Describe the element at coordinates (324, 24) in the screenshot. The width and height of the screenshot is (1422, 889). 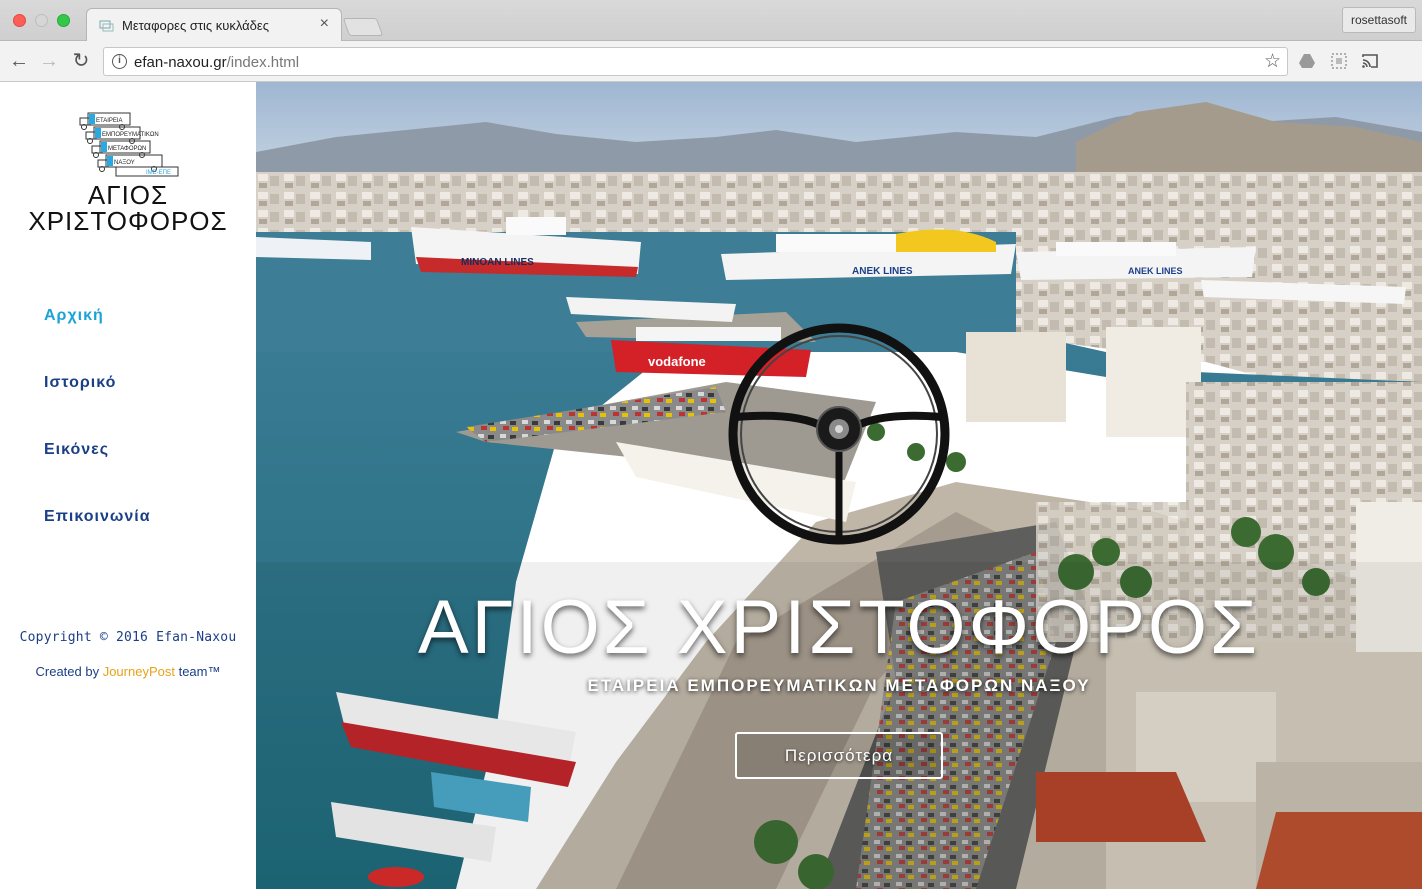
I see `tab-close-icon: ×` at that location.